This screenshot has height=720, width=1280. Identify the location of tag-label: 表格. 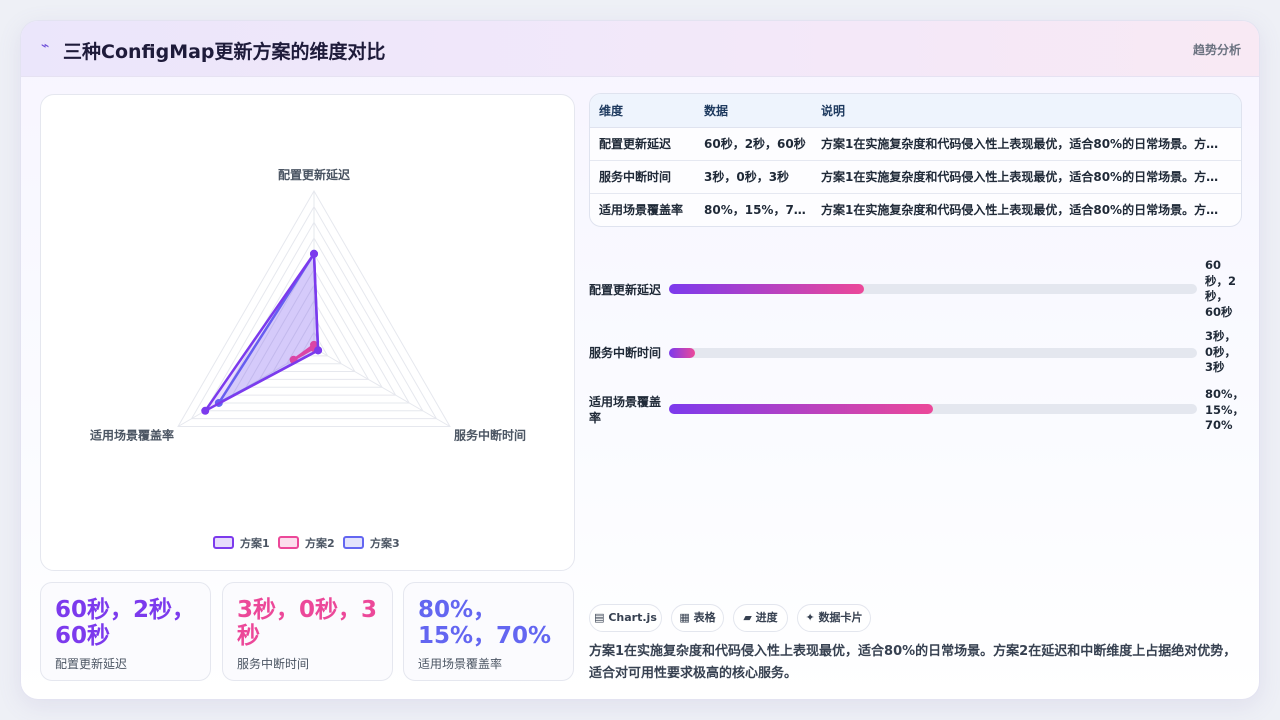
(704, 617).